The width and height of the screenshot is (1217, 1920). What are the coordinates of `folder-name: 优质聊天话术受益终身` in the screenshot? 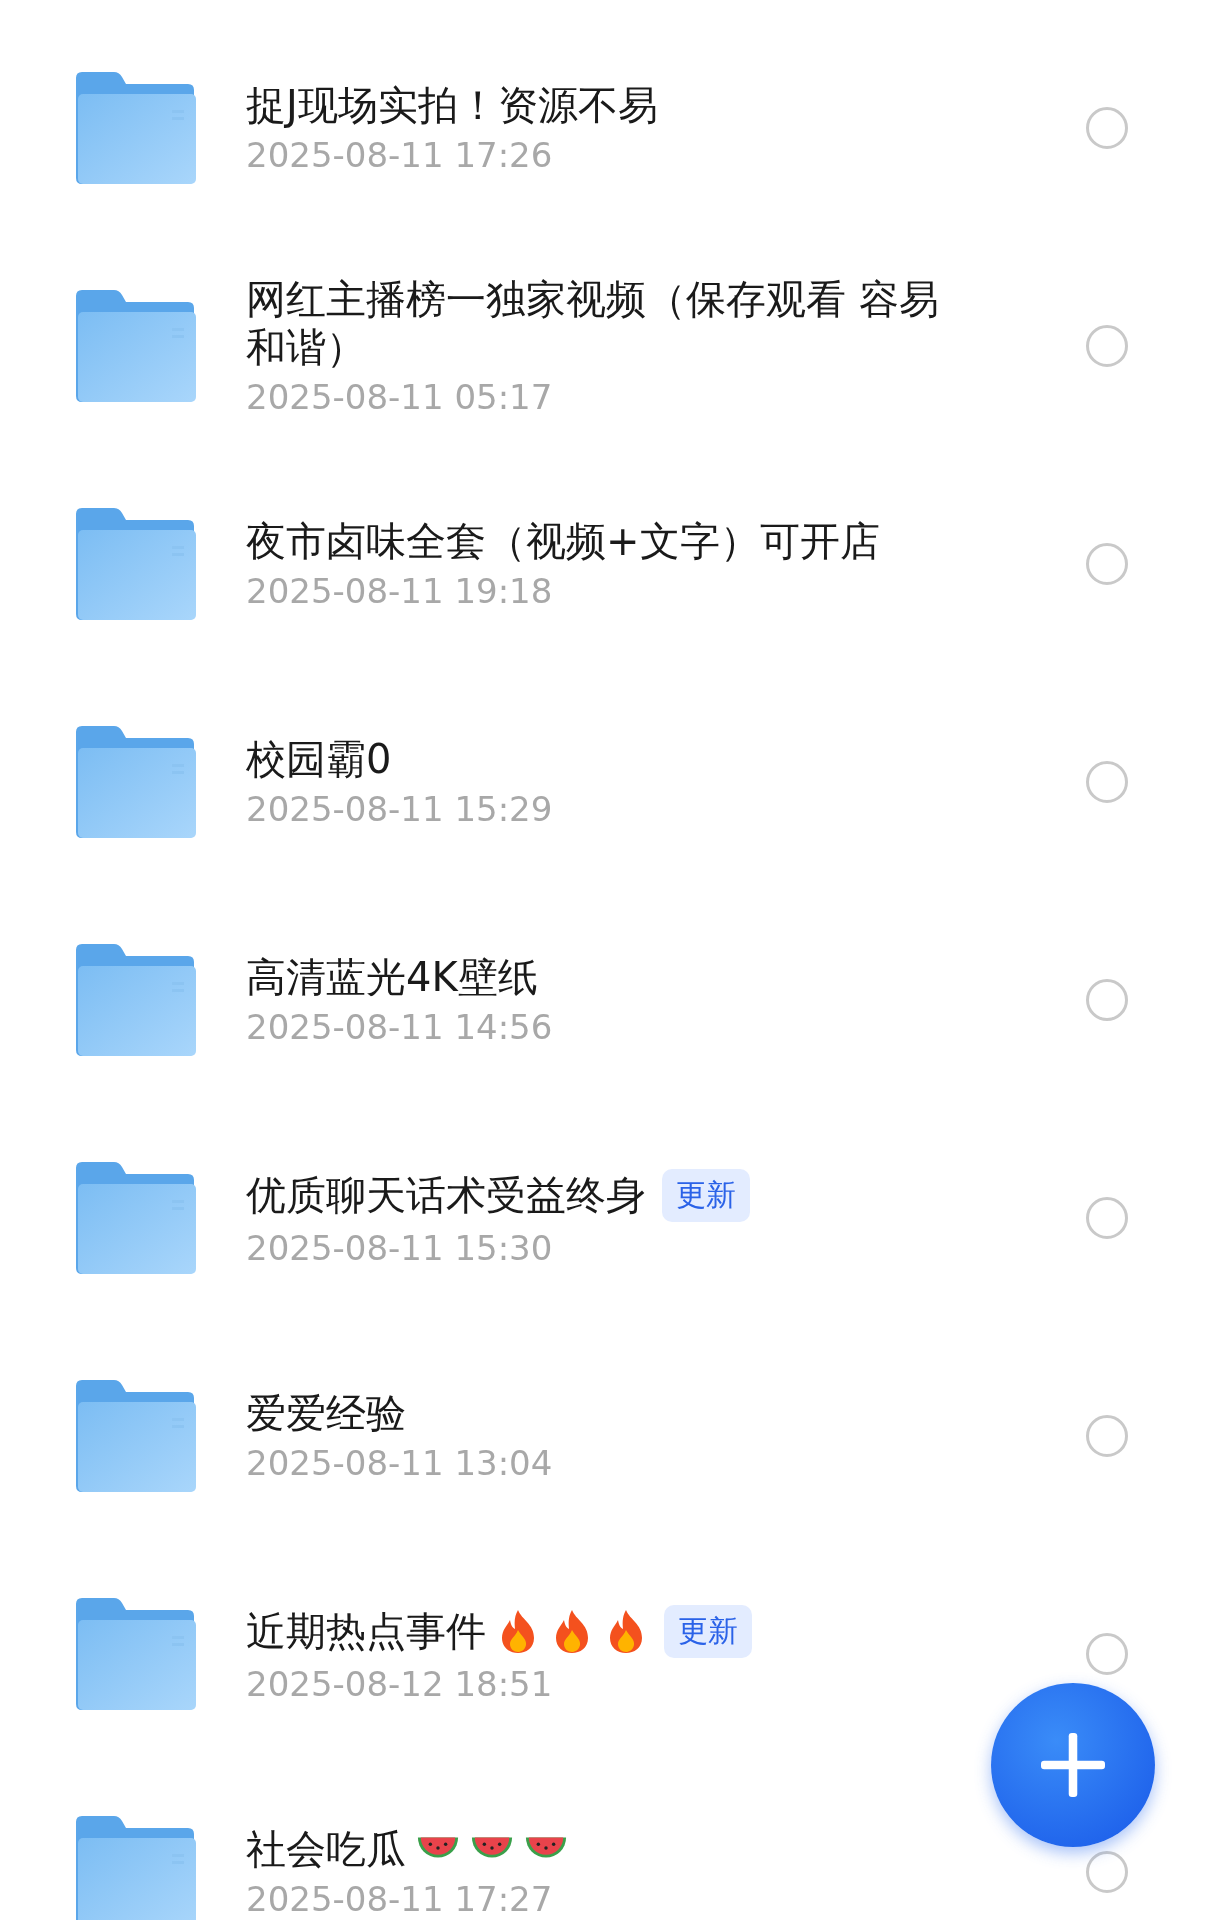 It's located at (446, 1195).